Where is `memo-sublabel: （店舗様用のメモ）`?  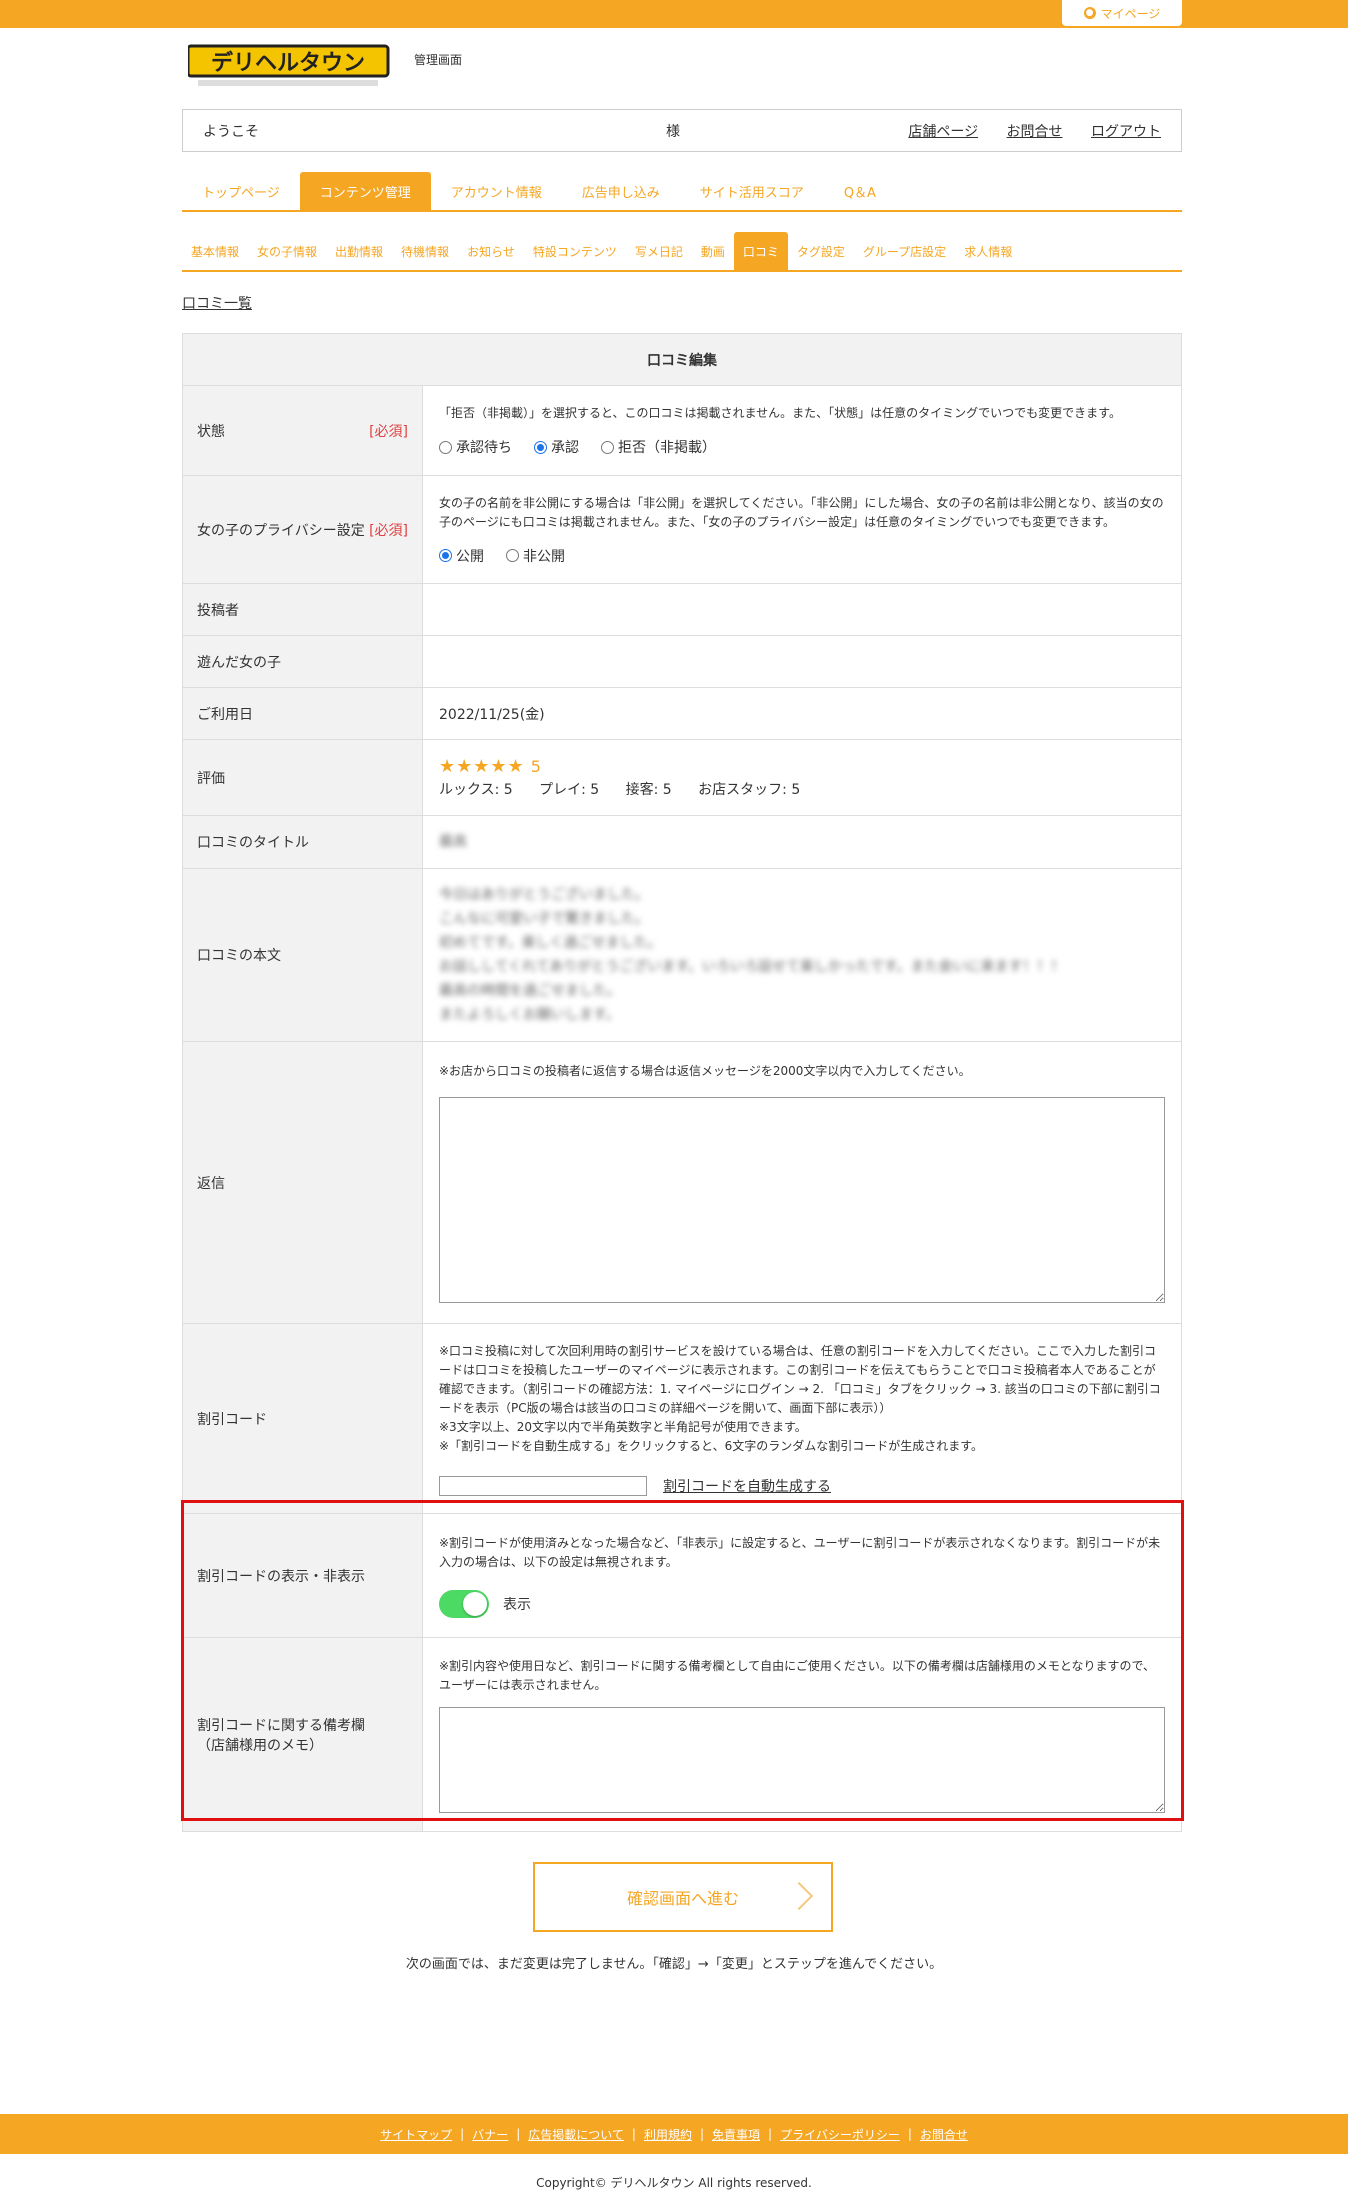
memo-sublabel: （店舗様用のメモ） is located at coordinates (260, 1745).